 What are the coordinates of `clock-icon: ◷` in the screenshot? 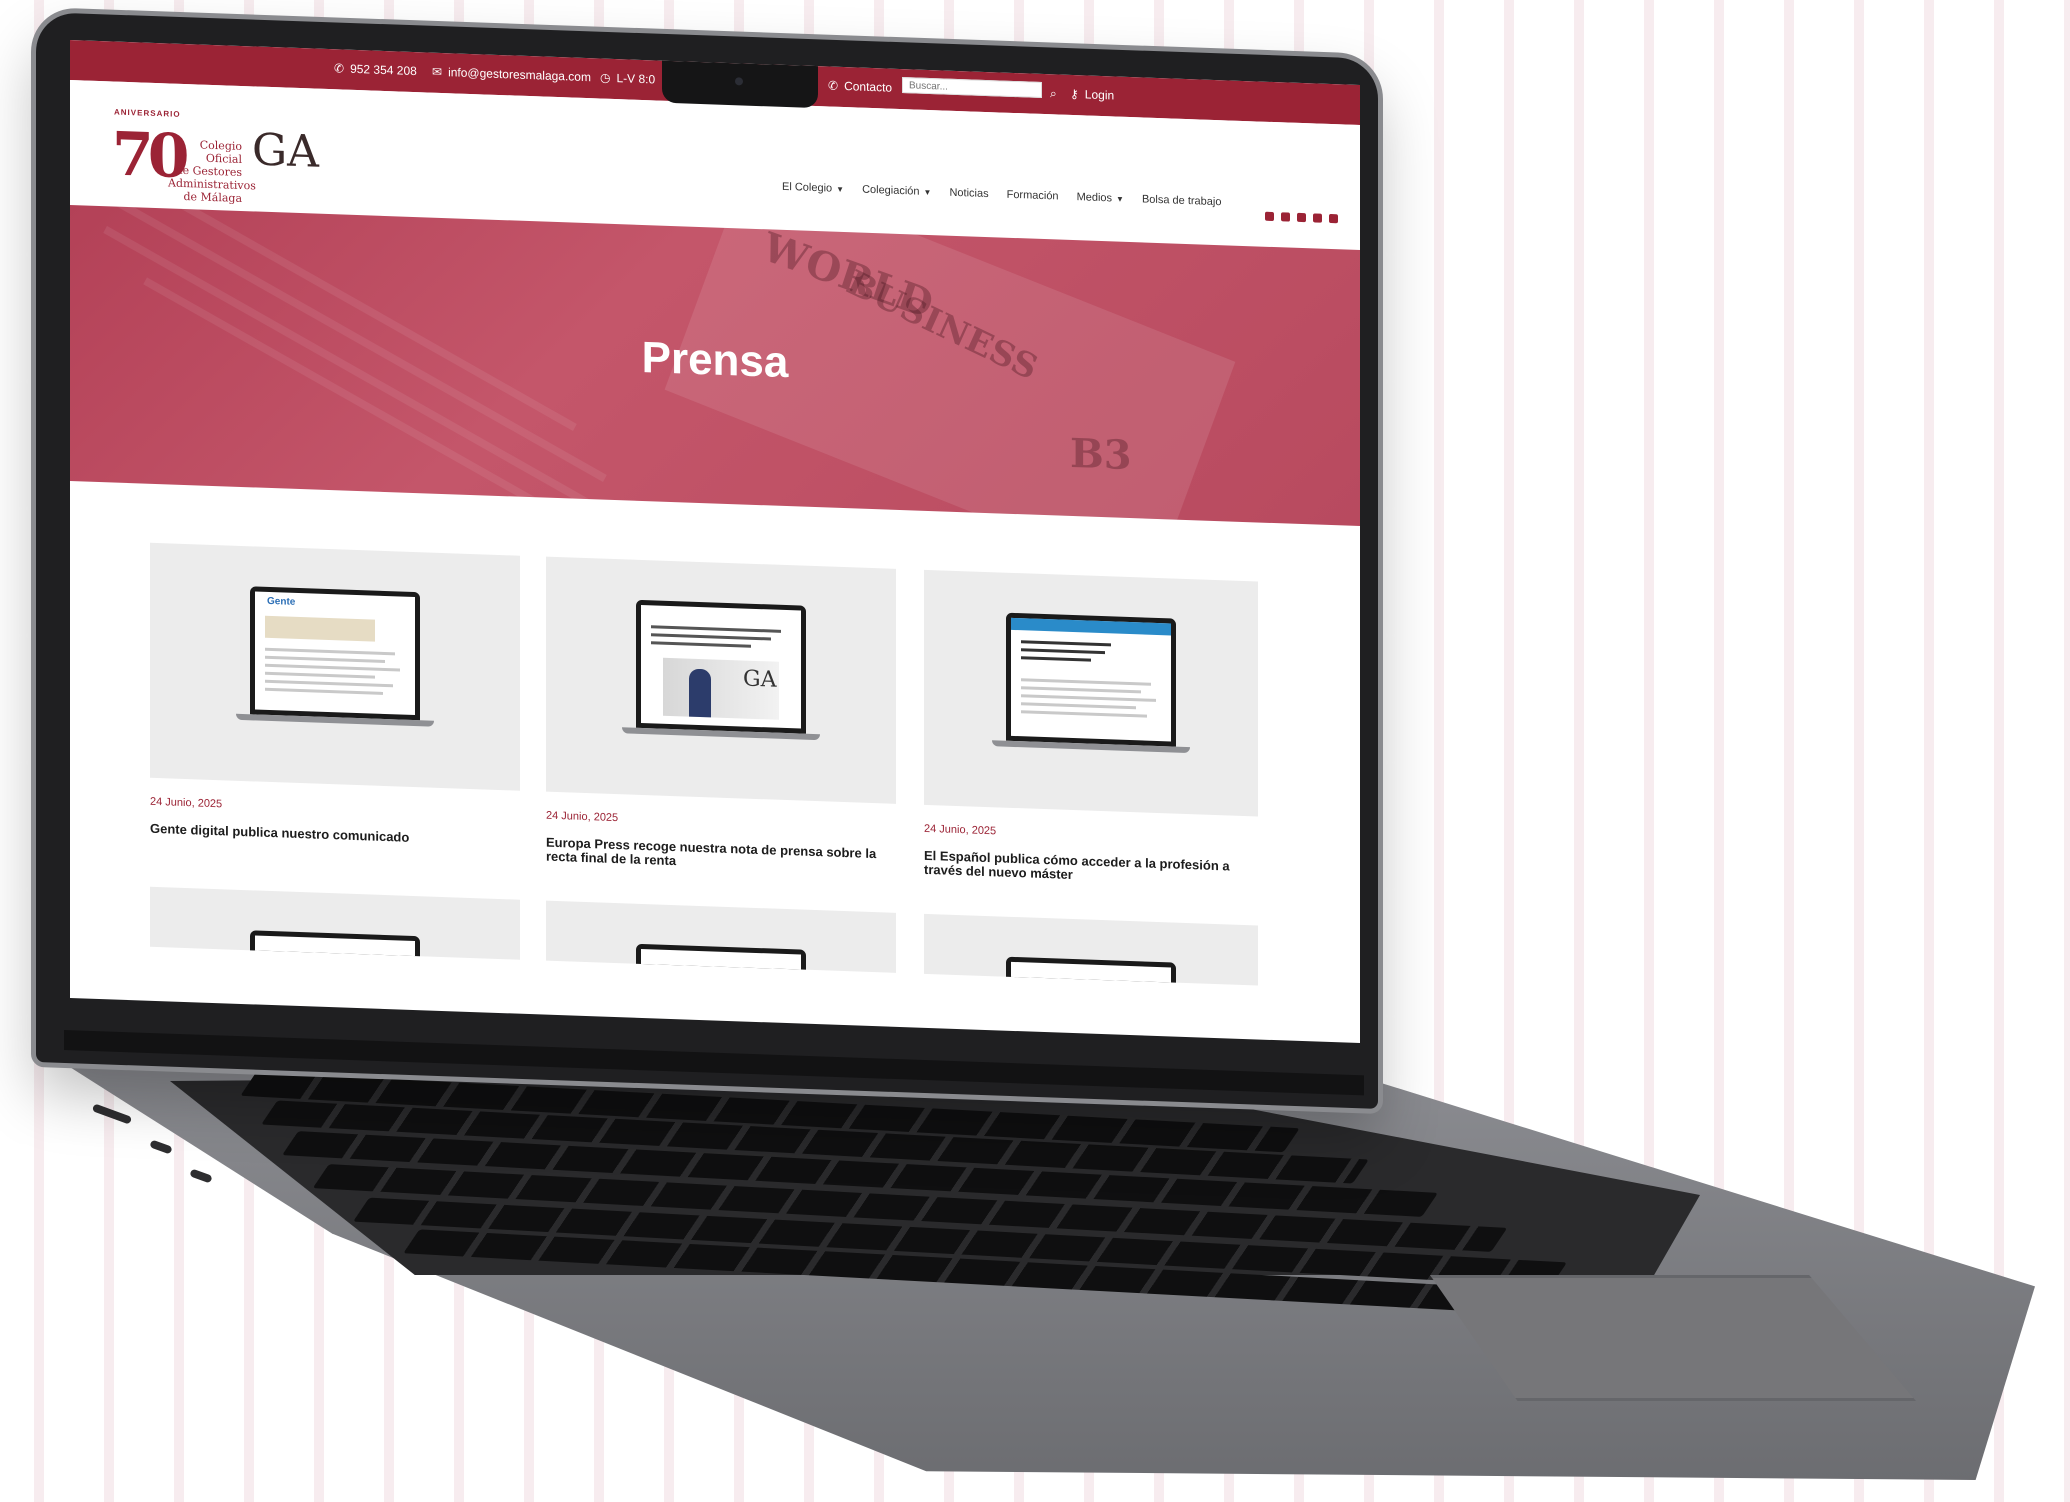 It's located at (605, 77).